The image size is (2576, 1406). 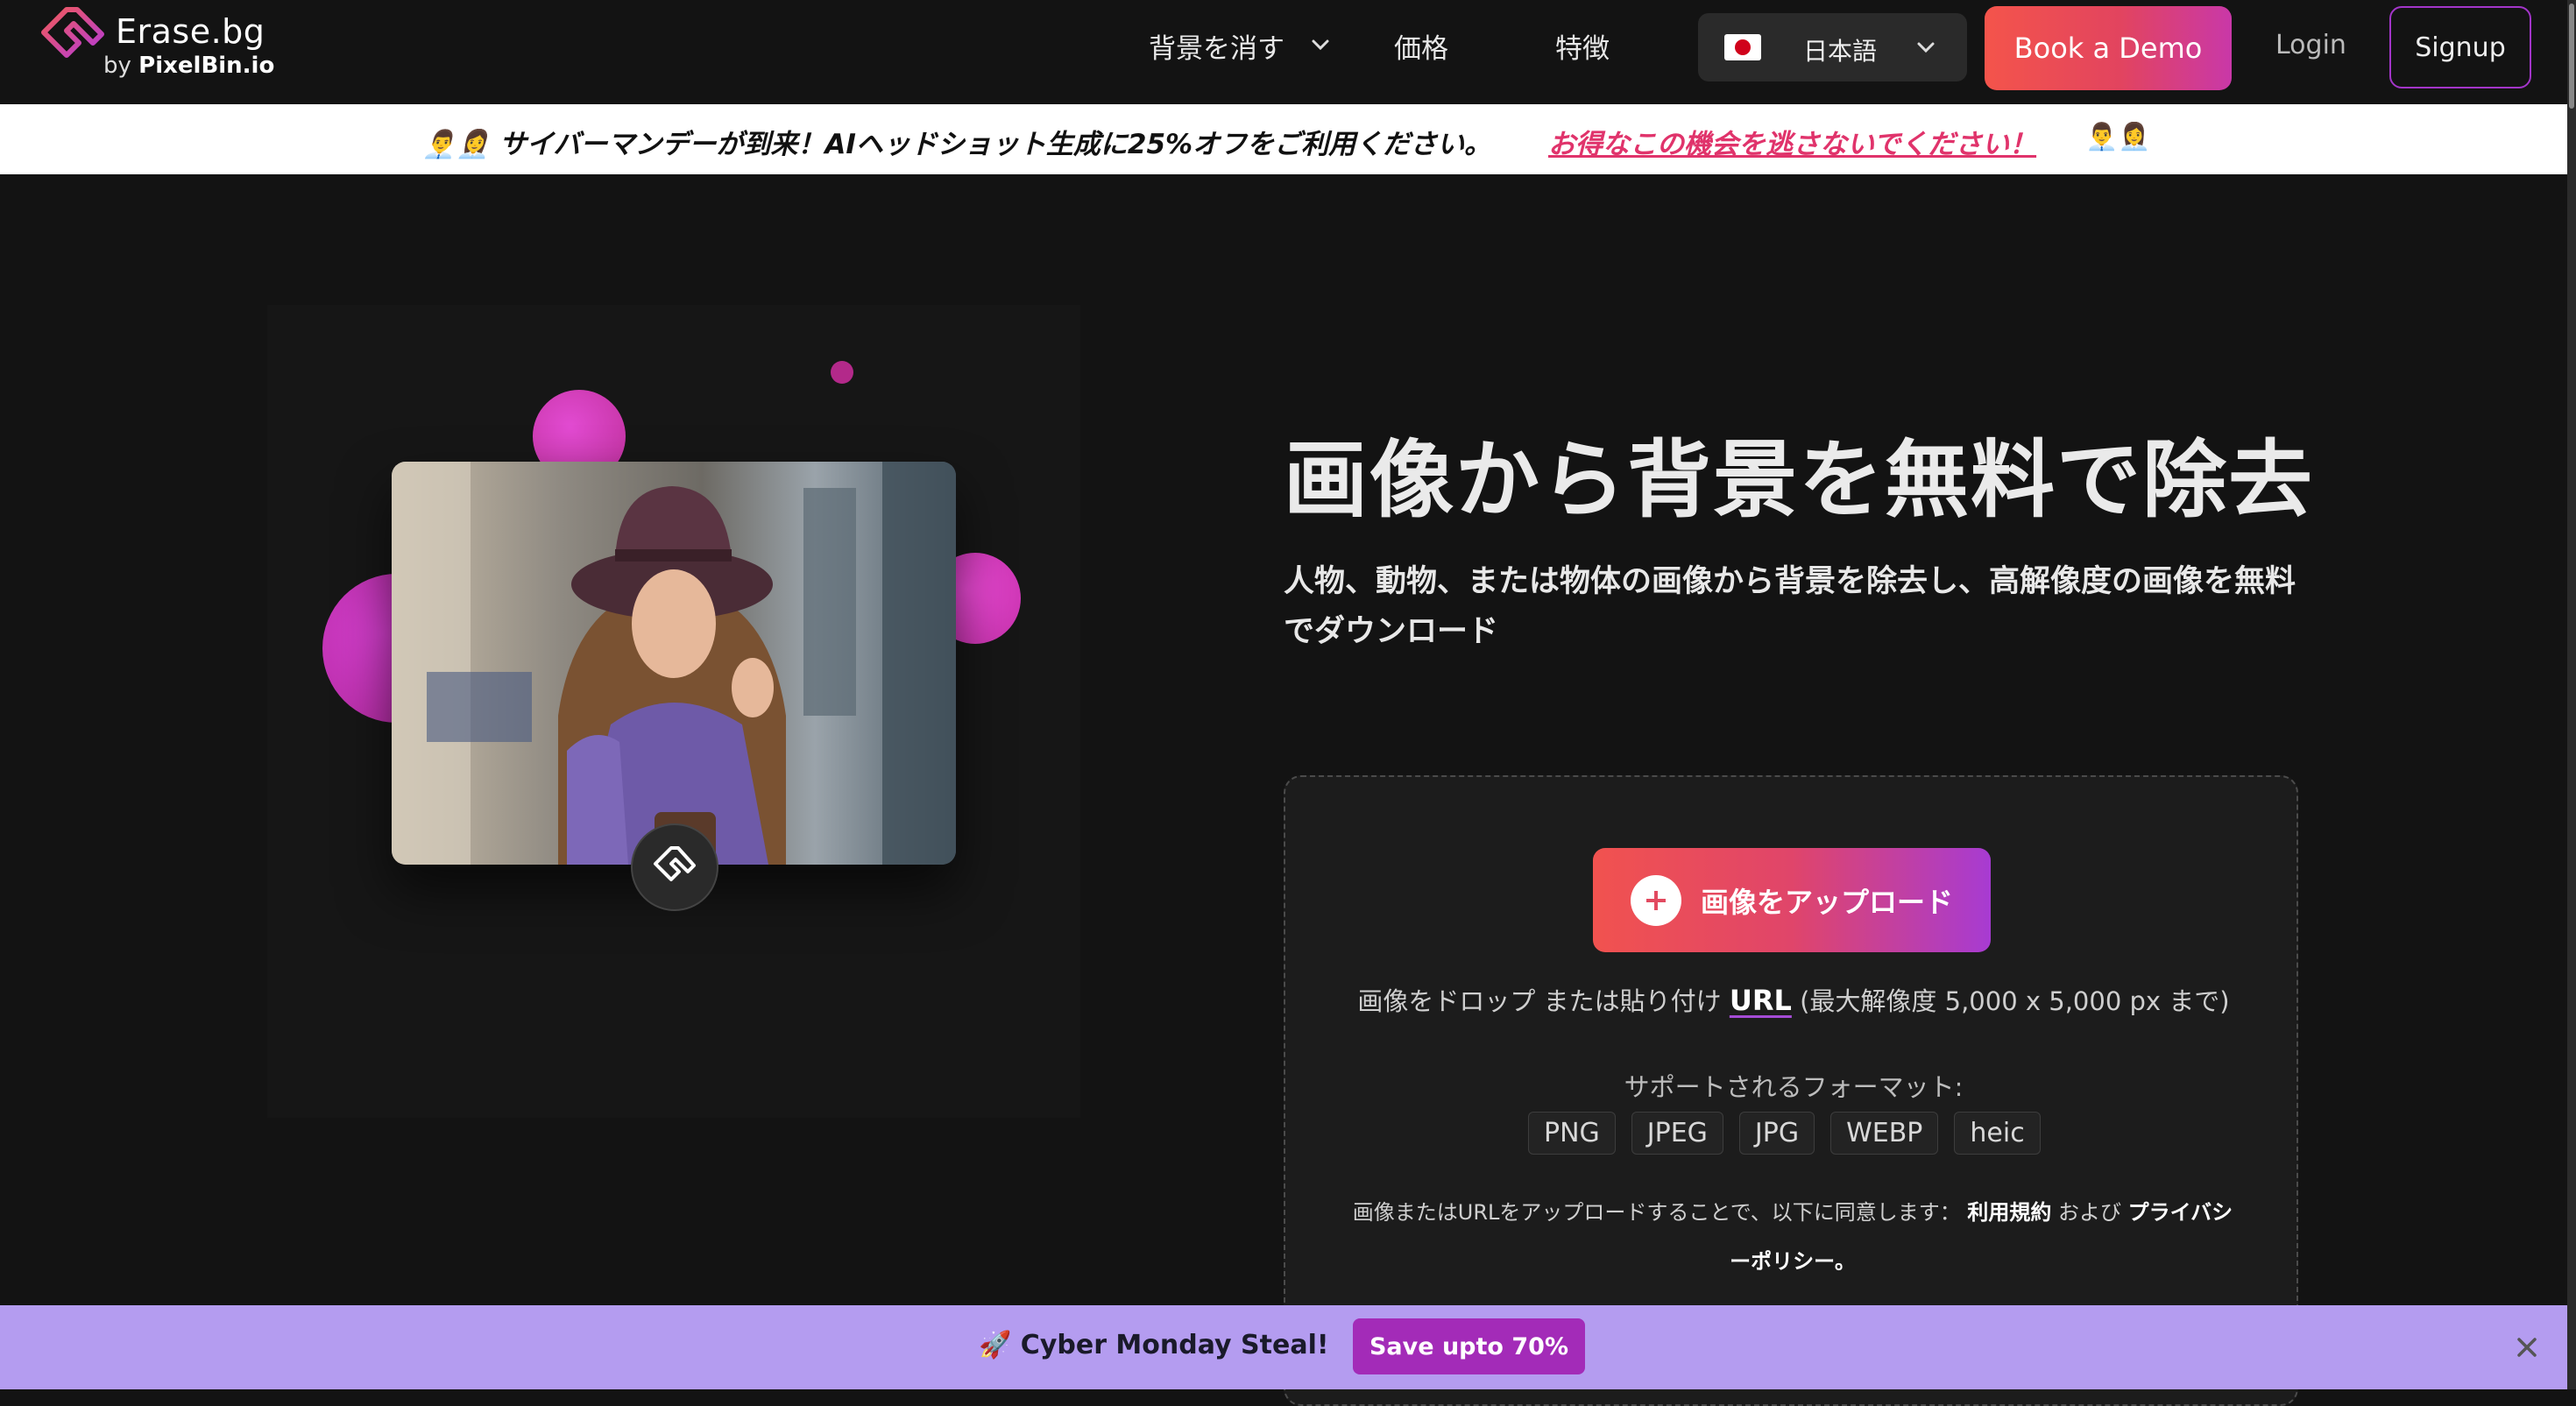 What do you see at coordinates (1539, 1001) in the screenshot?
I see `drop-hint-prefix: 画像をドロップ または貼り付け` at bounding box center [1539, 1001].